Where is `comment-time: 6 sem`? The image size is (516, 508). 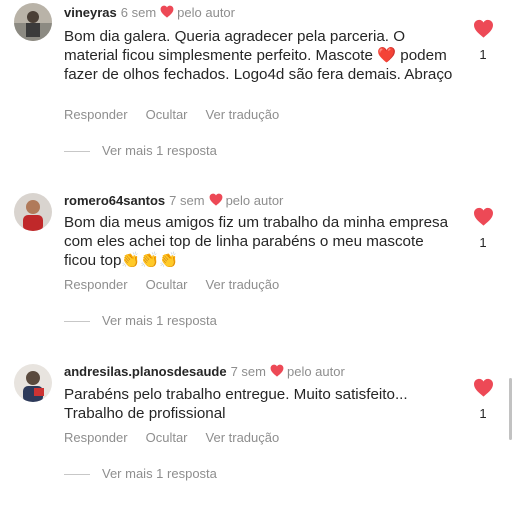 comment-time: 6 sem is located at coordinates (138, 12).